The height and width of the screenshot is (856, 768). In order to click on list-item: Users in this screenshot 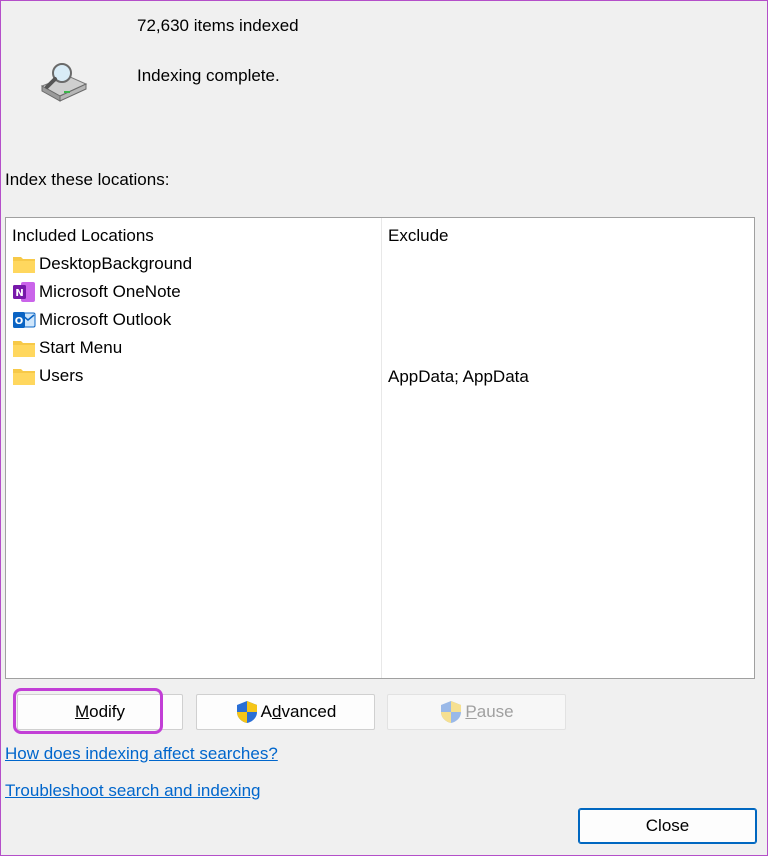, I will do `click(47, 376)`.